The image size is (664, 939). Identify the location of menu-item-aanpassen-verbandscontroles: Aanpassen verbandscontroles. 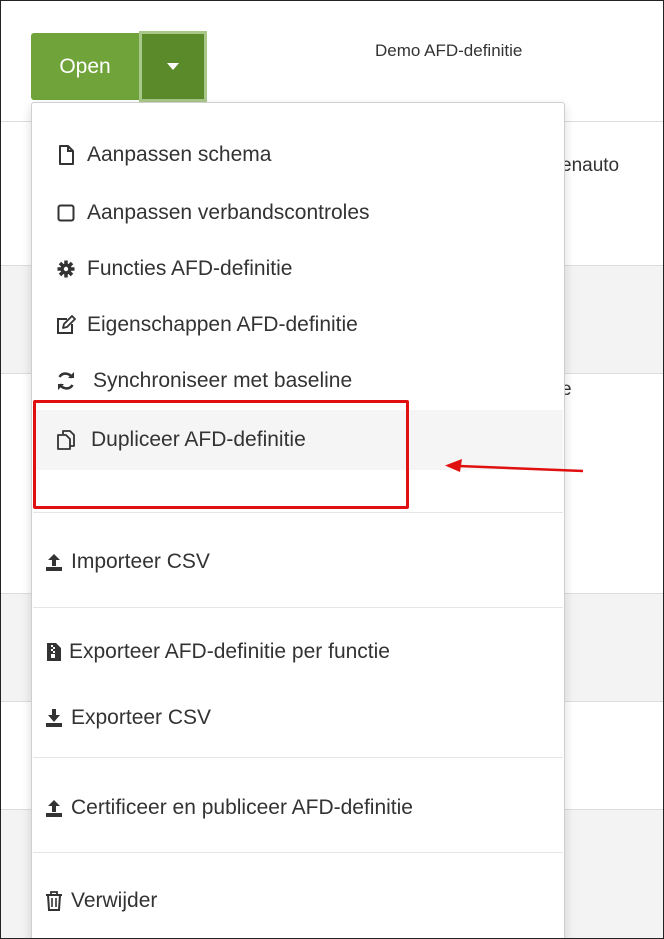
(298, 213).